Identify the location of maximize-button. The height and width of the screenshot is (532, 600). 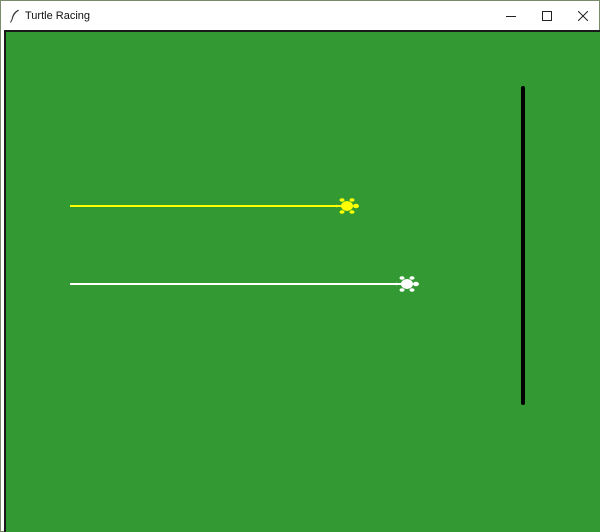
(547, 16).